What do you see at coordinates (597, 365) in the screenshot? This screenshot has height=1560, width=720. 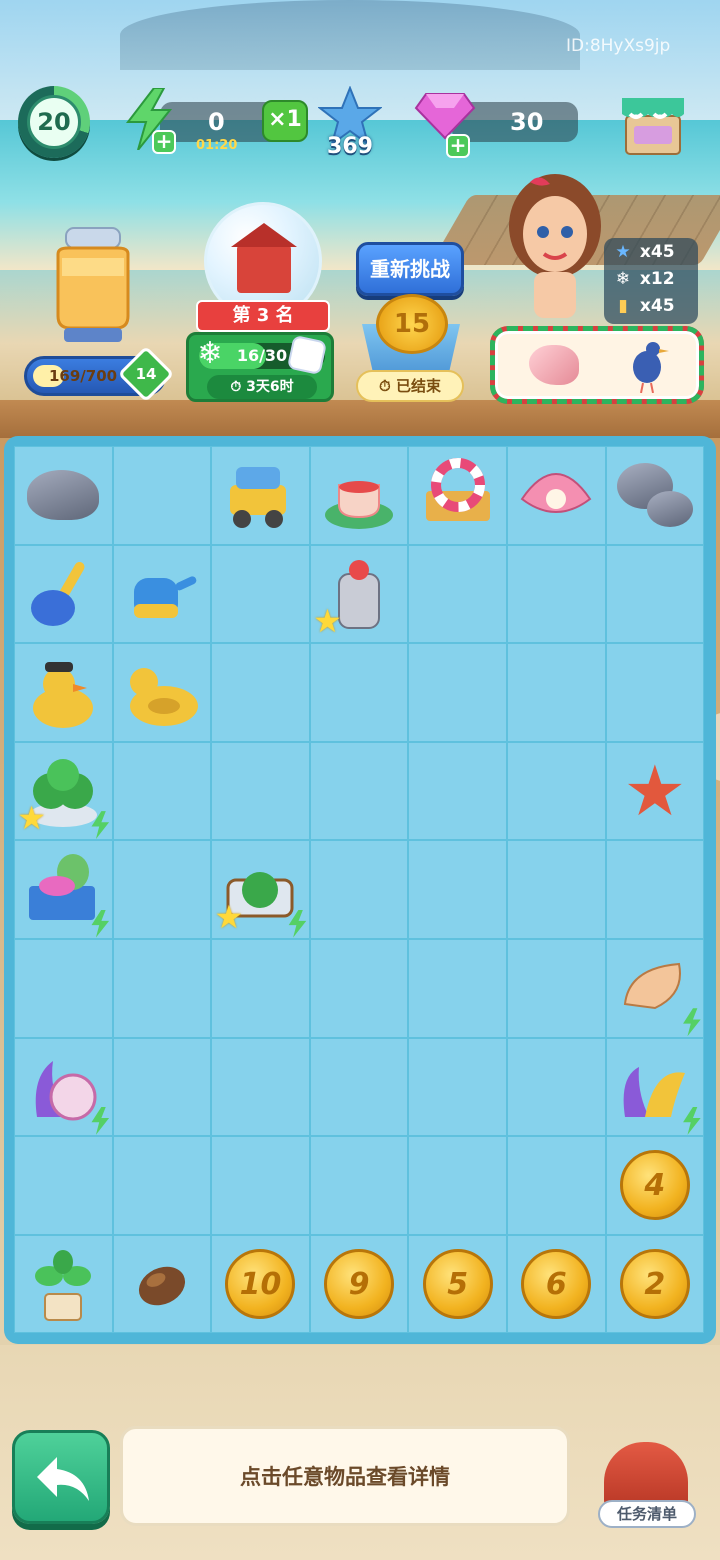 I see `collection-card` at bounding box center [597, 365].